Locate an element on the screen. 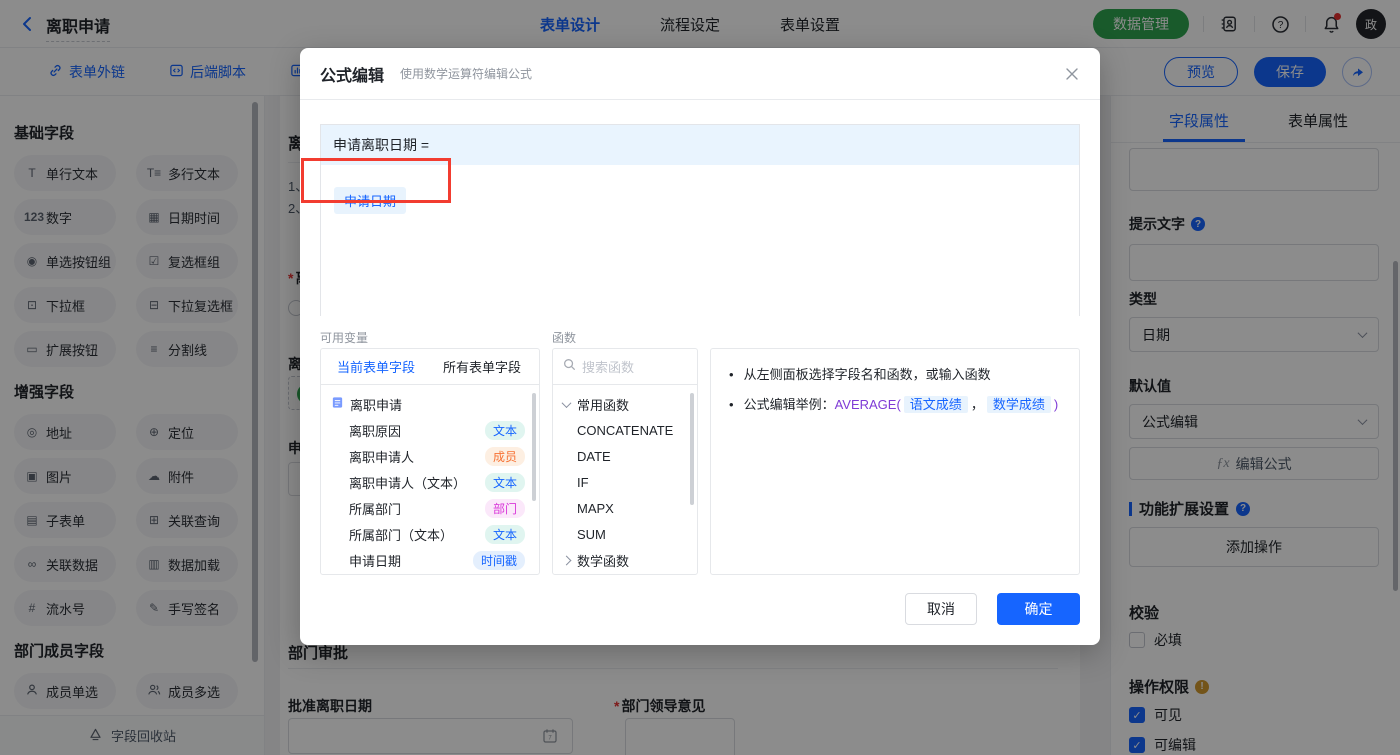 Image resolution: width=1400 pixels, height=755 pixels. type-badge: 成员 is located at coordinates (504, 456).